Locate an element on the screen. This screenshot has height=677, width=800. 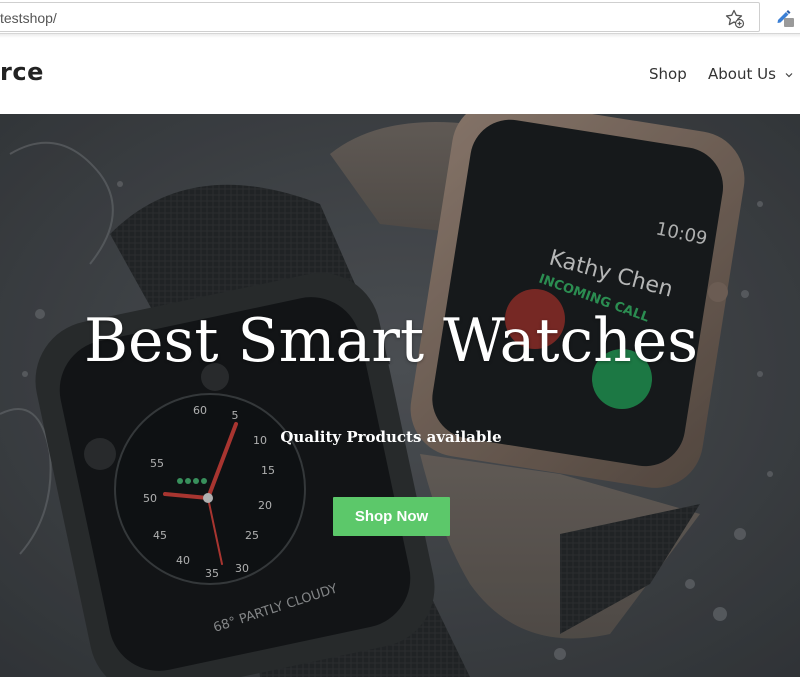
site-header: rce Shop About Us is located at coordinates (400, 76).